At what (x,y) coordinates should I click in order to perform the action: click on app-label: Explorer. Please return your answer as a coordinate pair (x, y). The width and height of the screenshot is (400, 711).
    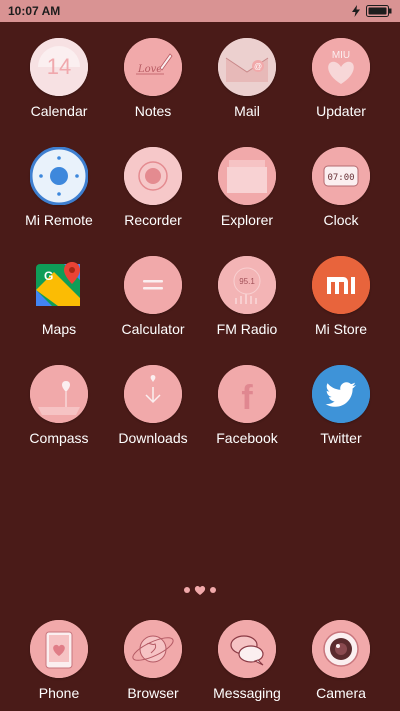
    Looking at the image, I should click on (247, 220).